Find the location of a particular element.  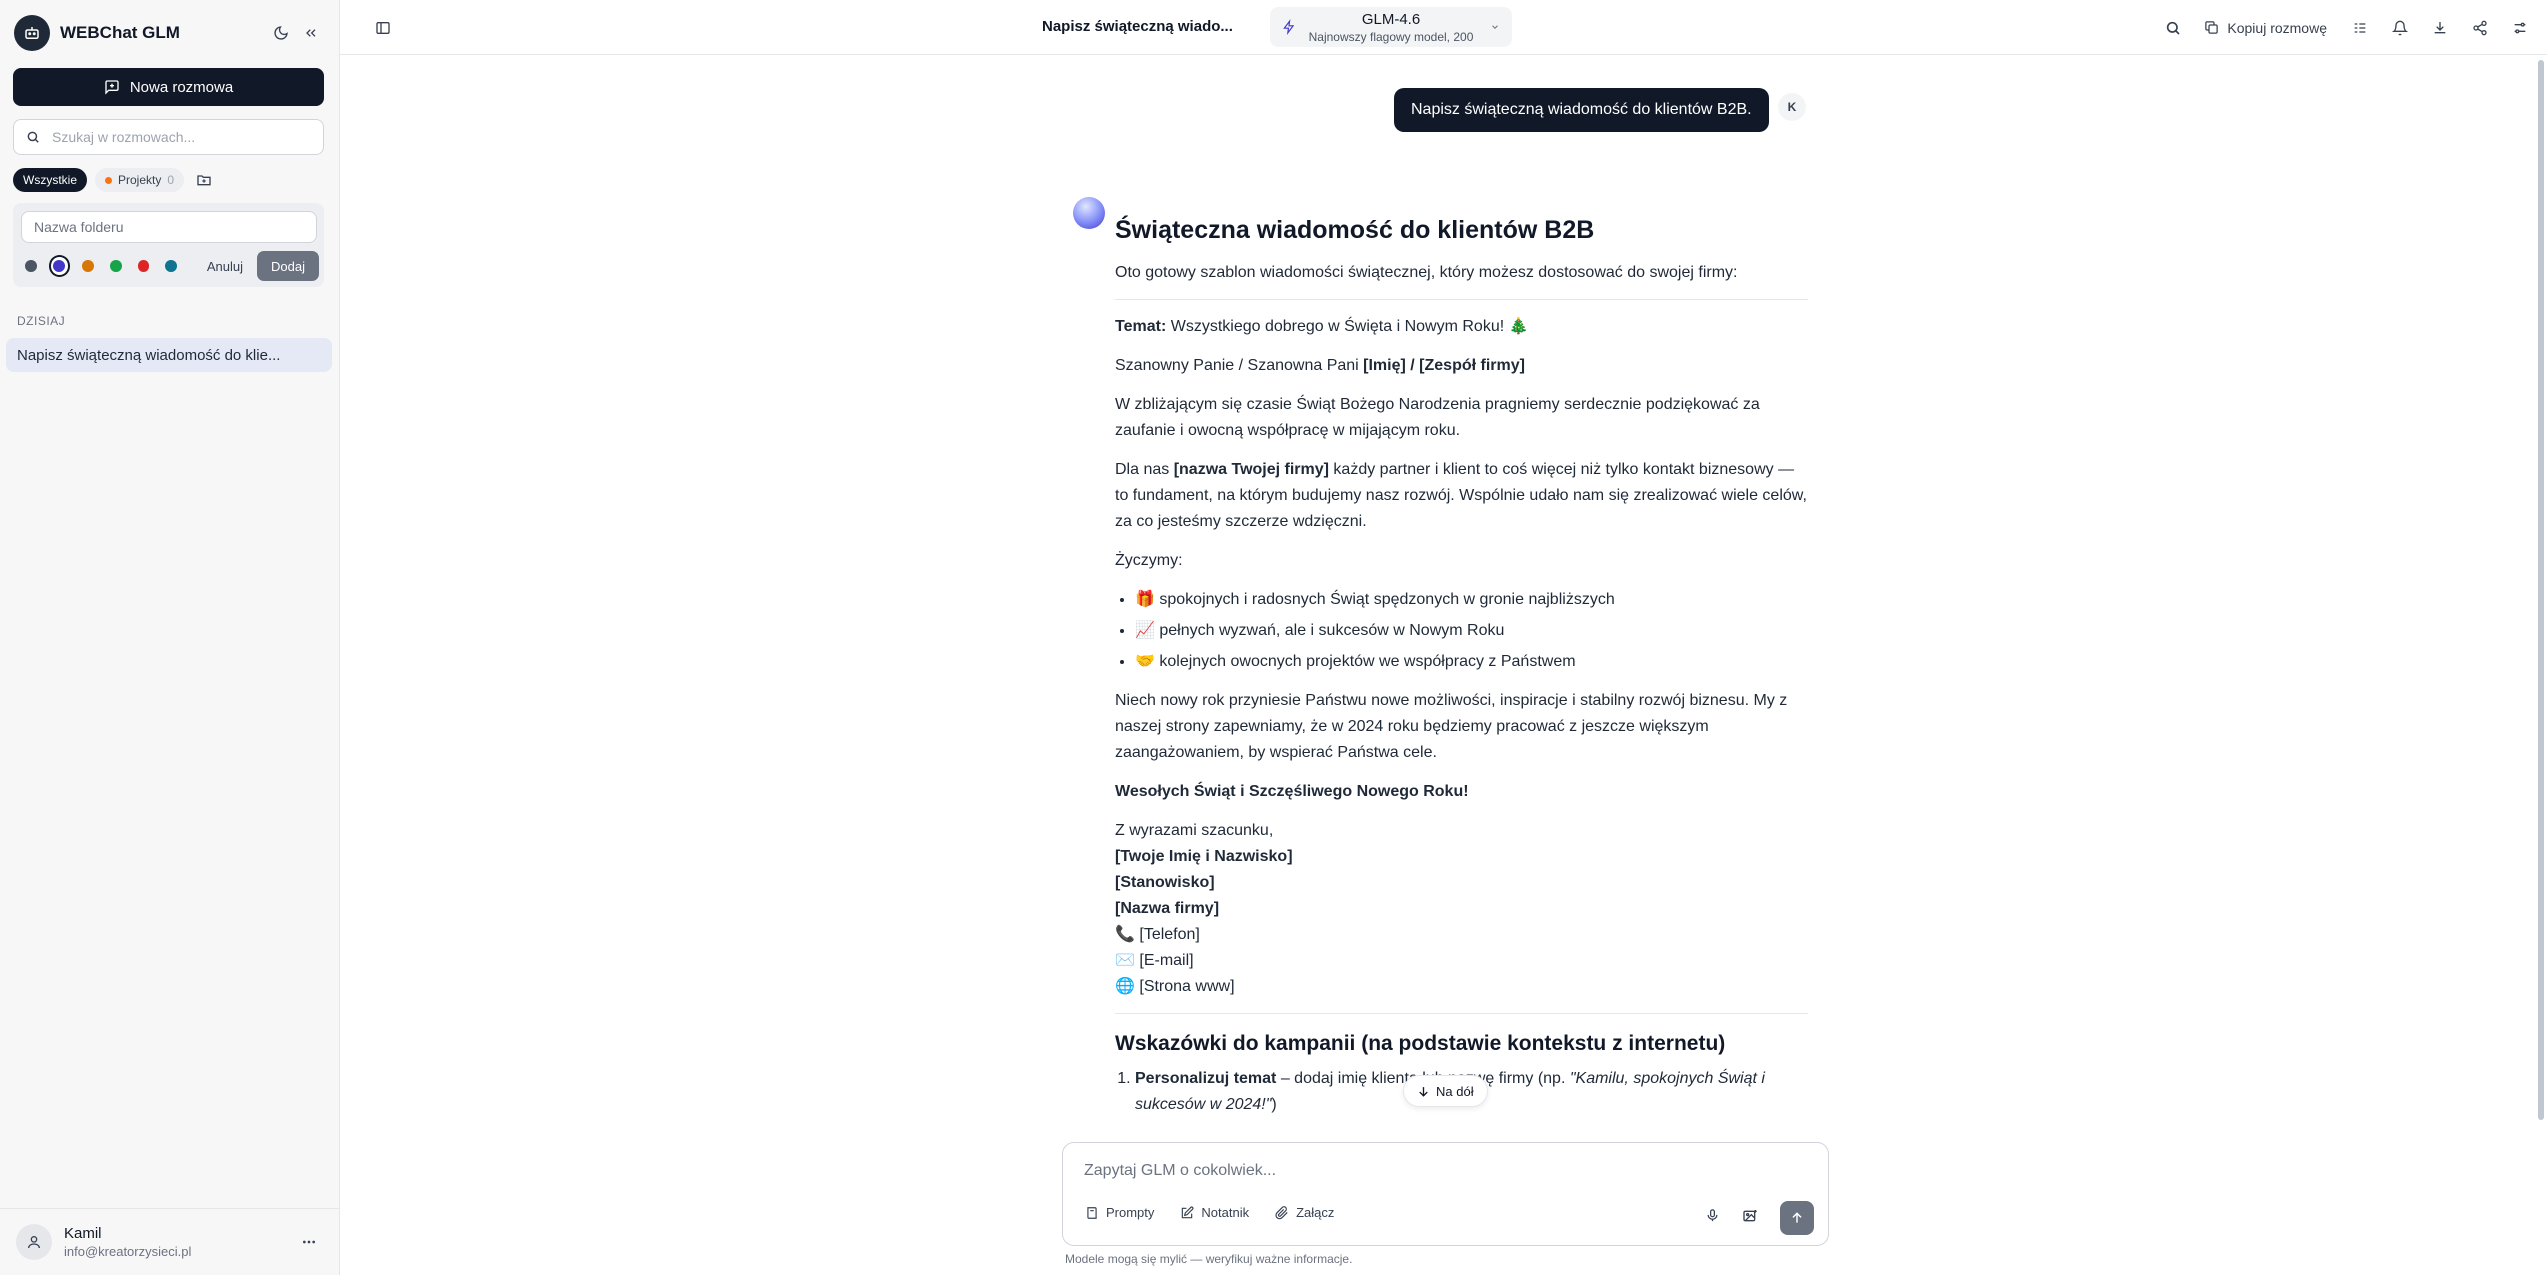

composer-tools: Prompty Notatnik Załącz is located at coordinates (1209, 1212).